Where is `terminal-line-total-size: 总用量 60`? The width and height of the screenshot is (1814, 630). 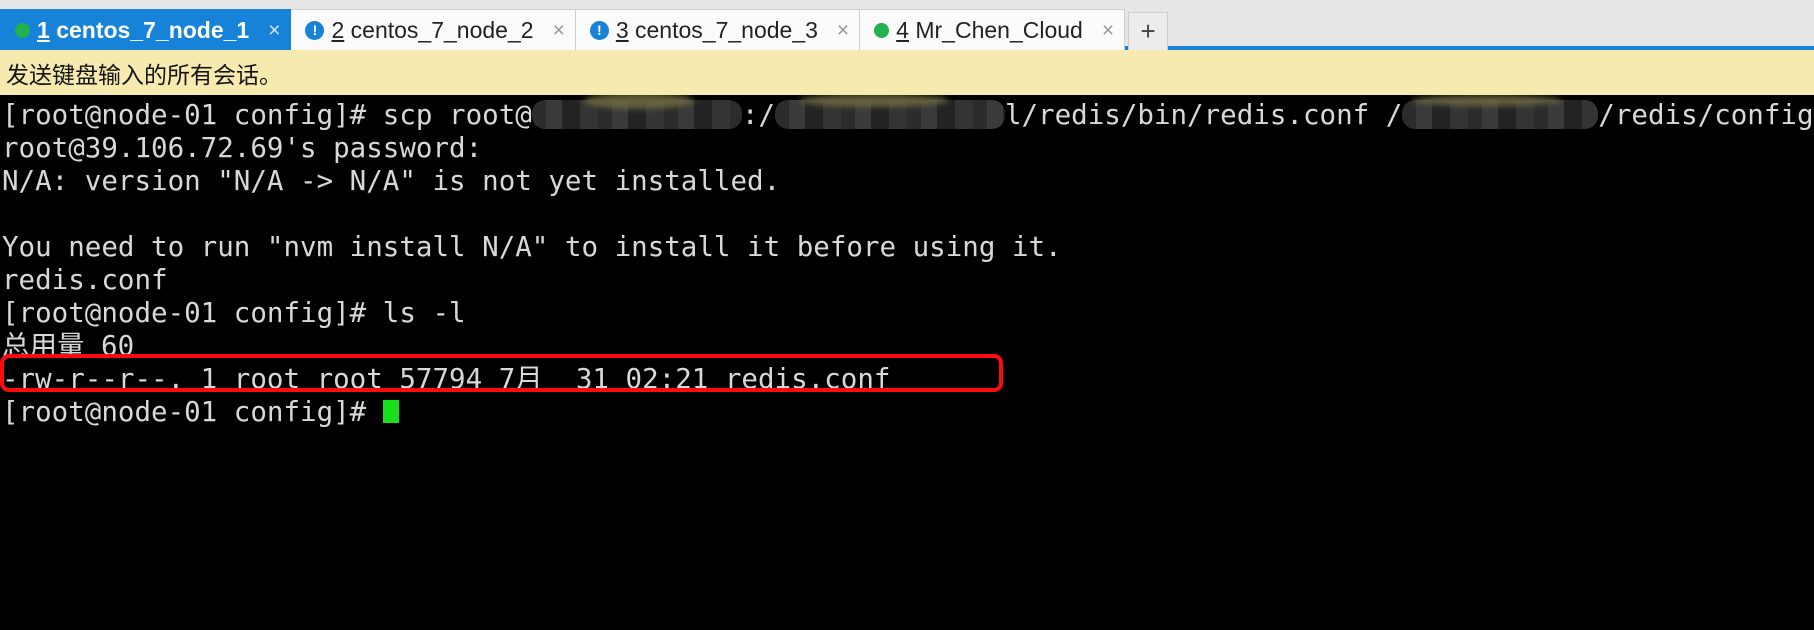
terminal-line-total-size: 总用量 60 is located at coordinates (68, 346).